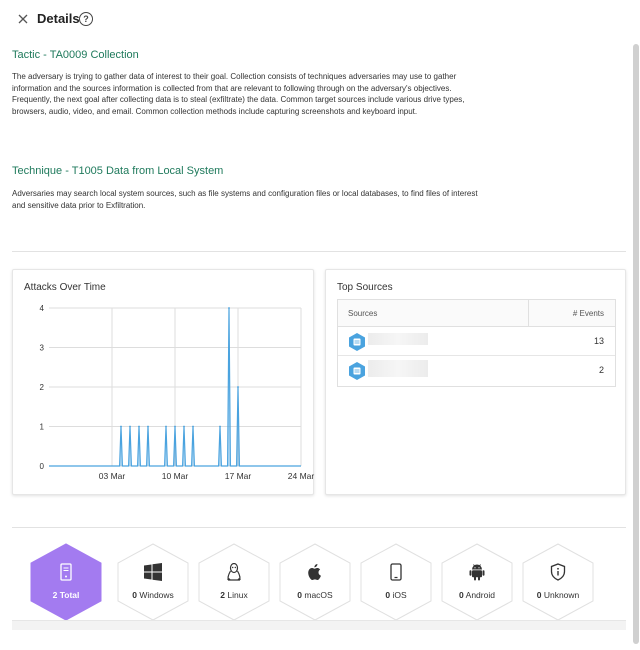 The width and height of the screenshot is (640, 650). What do you see at coordinates (112, 476) in the screenshot?
I see `x-tick-label: 03 Mar` at bounding box center [112, 476].